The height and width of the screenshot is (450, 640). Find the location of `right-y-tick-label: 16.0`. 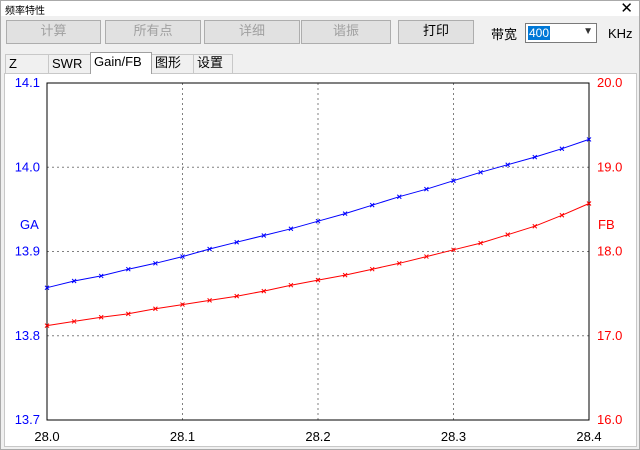

right-y-tick-label: 16.0 is located at coordinates (609, 419).